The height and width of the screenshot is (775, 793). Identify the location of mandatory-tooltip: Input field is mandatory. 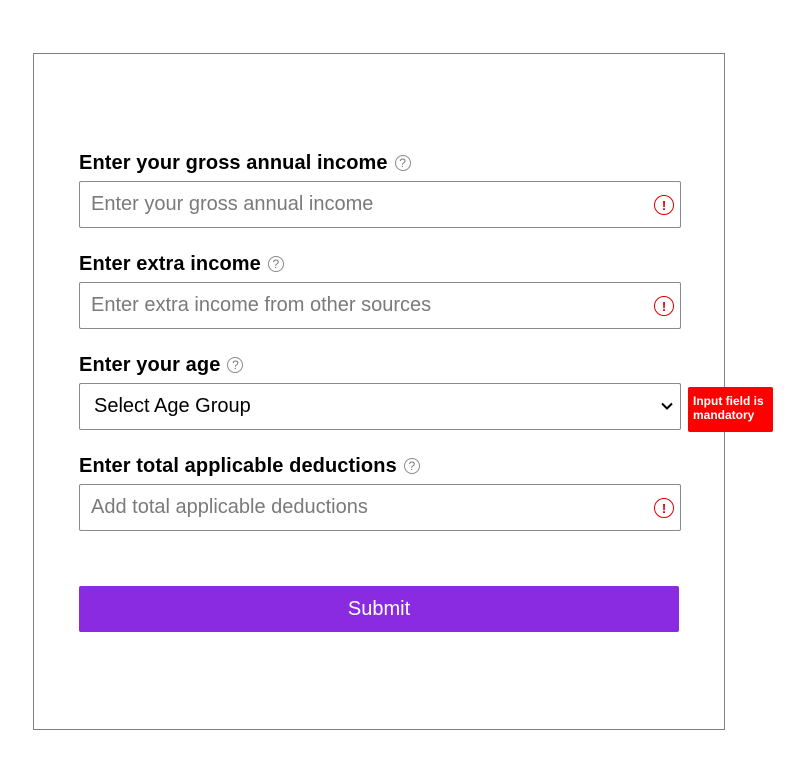
(730, 409).